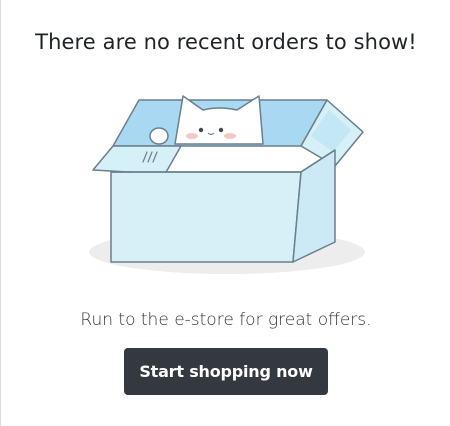 The height and width of the screenshot is (426, 450). Describe the element at coordinates (206, 217) in the screenshot. I see `box-front` at that location.